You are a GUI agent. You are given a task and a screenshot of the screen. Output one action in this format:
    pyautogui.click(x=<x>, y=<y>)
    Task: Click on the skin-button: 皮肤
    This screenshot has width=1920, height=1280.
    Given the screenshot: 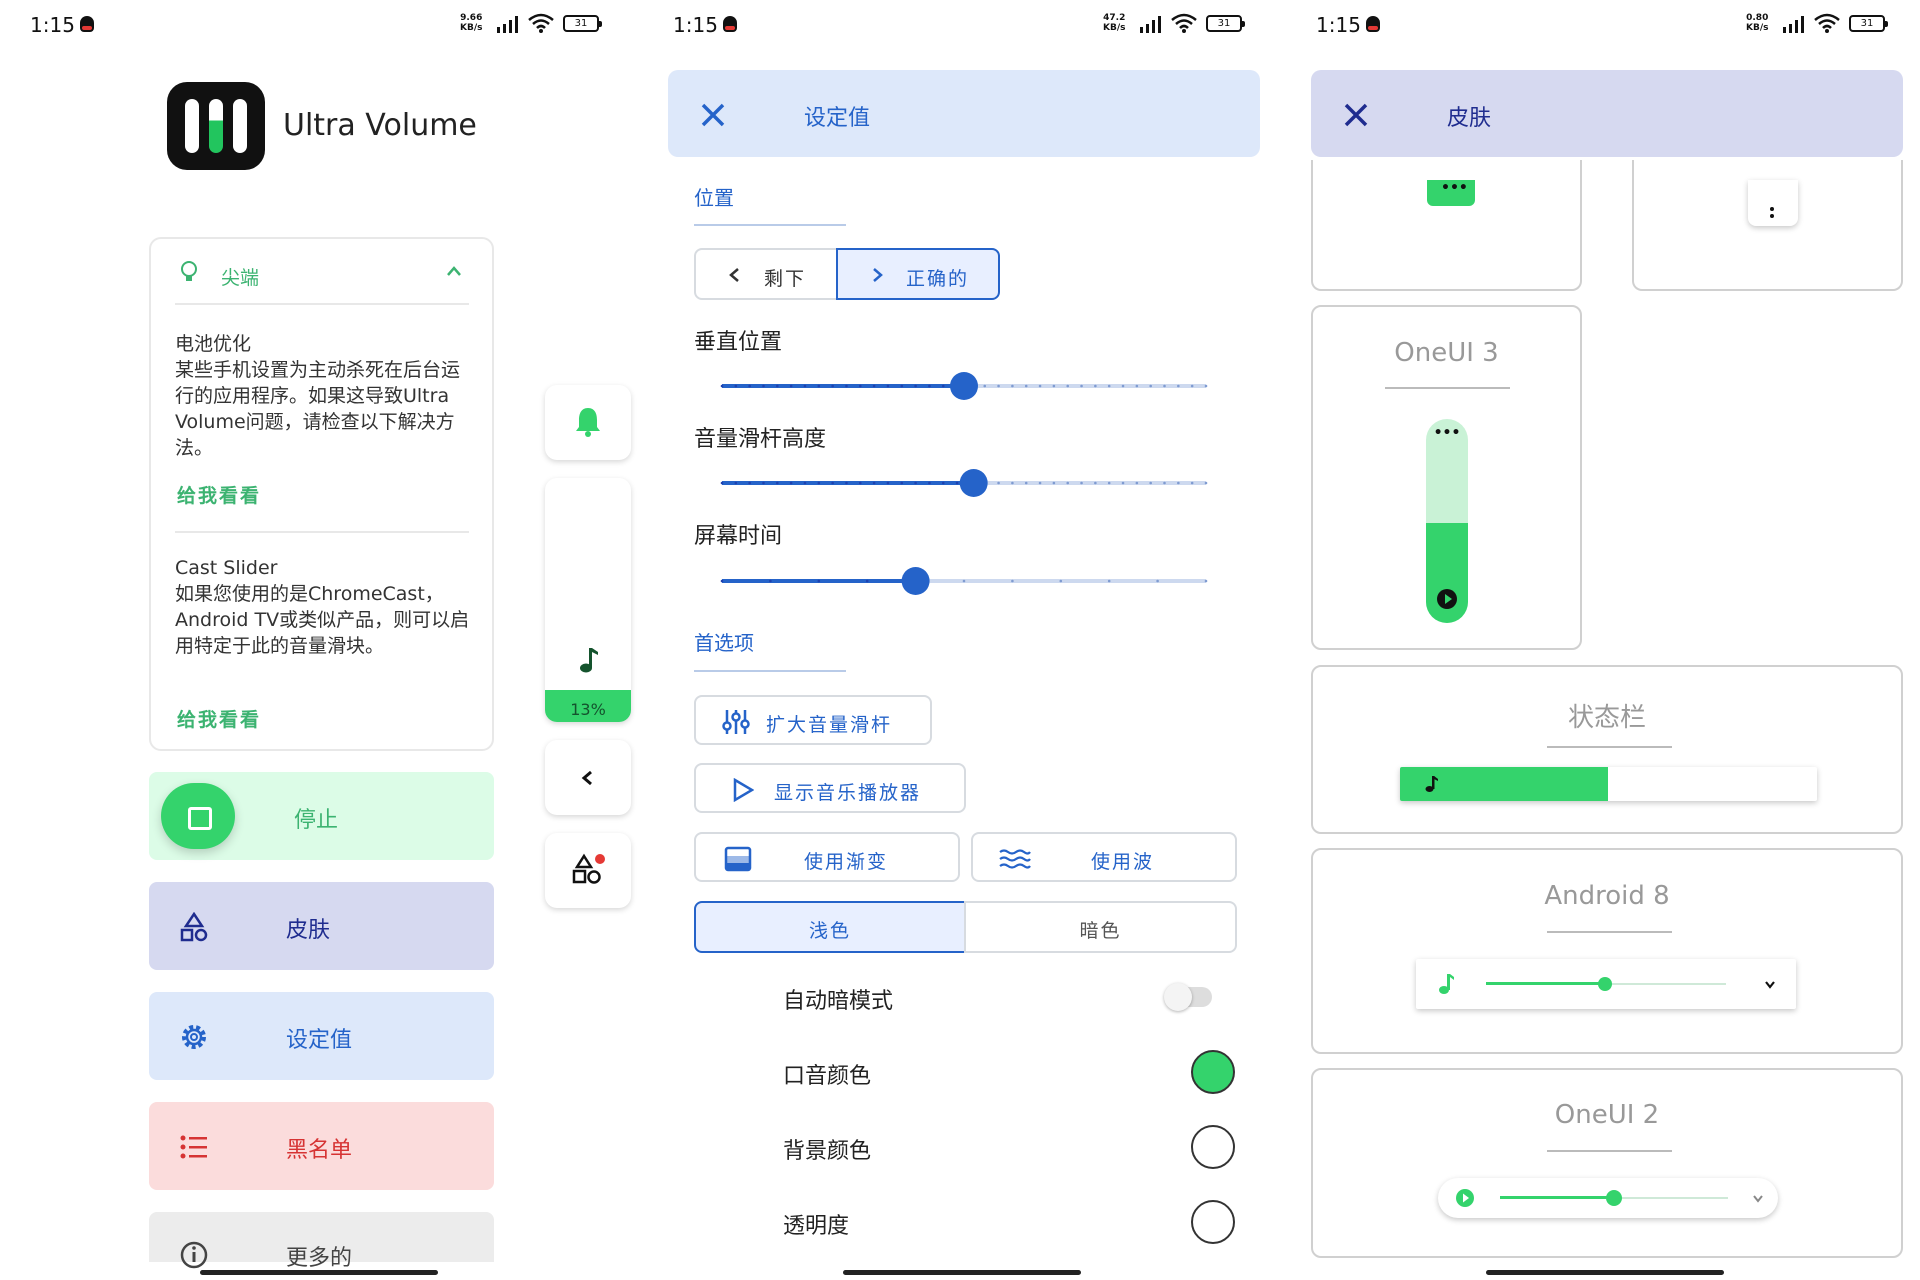 What is the action you would take?
    pyautogui.click(x=321, y=926)
    